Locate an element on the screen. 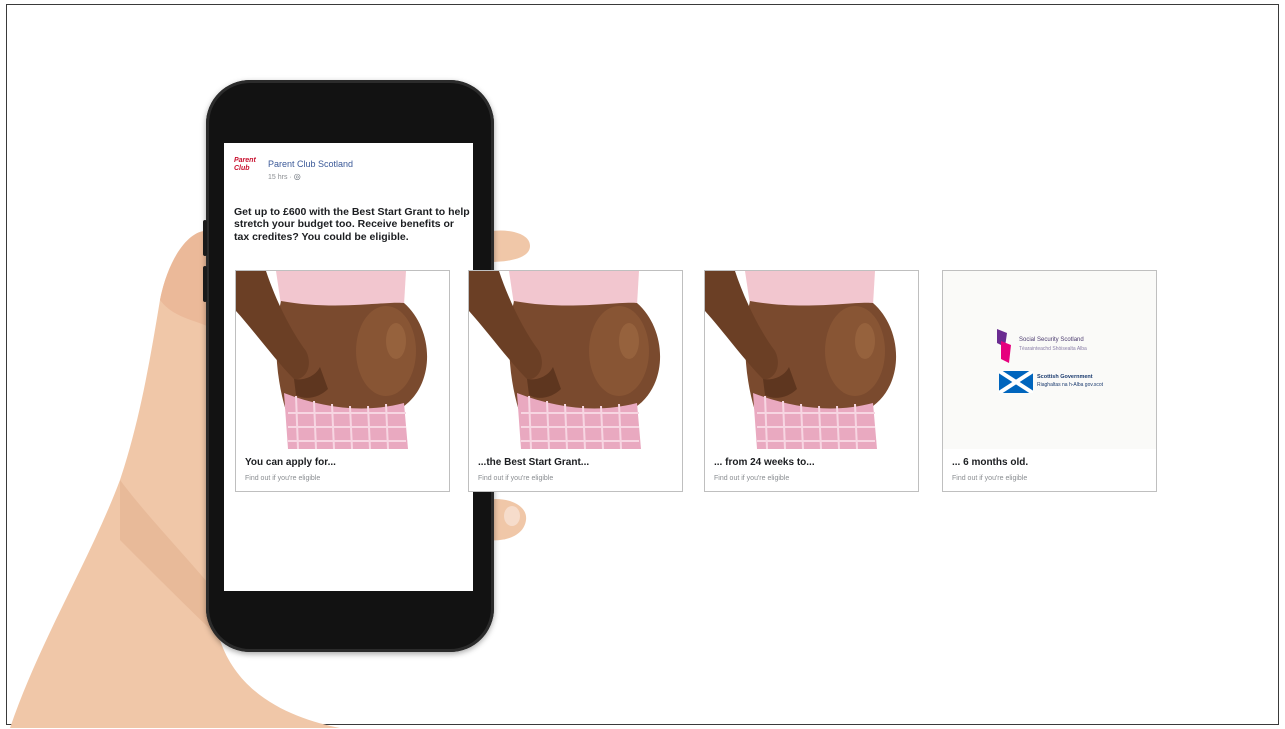 Image resolution: width=1285 pixels, height=729 pixels. post-meta: 15 hrs · ◎ is located at coordinates (284, 176).